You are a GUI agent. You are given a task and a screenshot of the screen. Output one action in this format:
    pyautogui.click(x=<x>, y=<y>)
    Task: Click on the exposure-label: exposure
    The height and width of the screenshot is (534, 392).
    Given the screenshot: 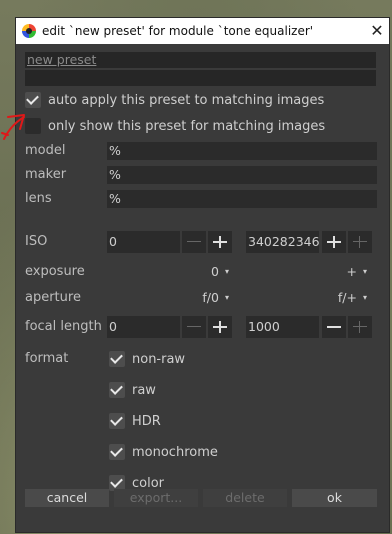 What is the action you would take?
    pyautogui.click(x=55, y=271)
    